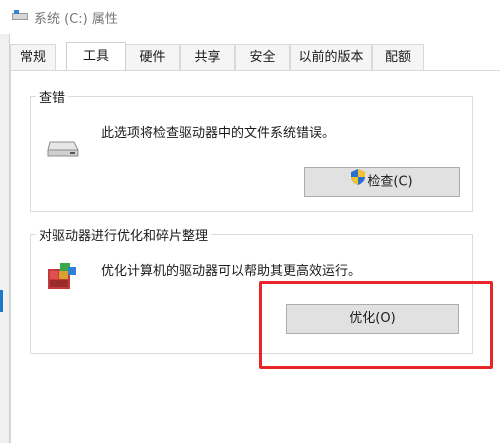 The height and width of the screenshot is (443, 500). I want to click on check-button: 检查(C), so click(382, 182).